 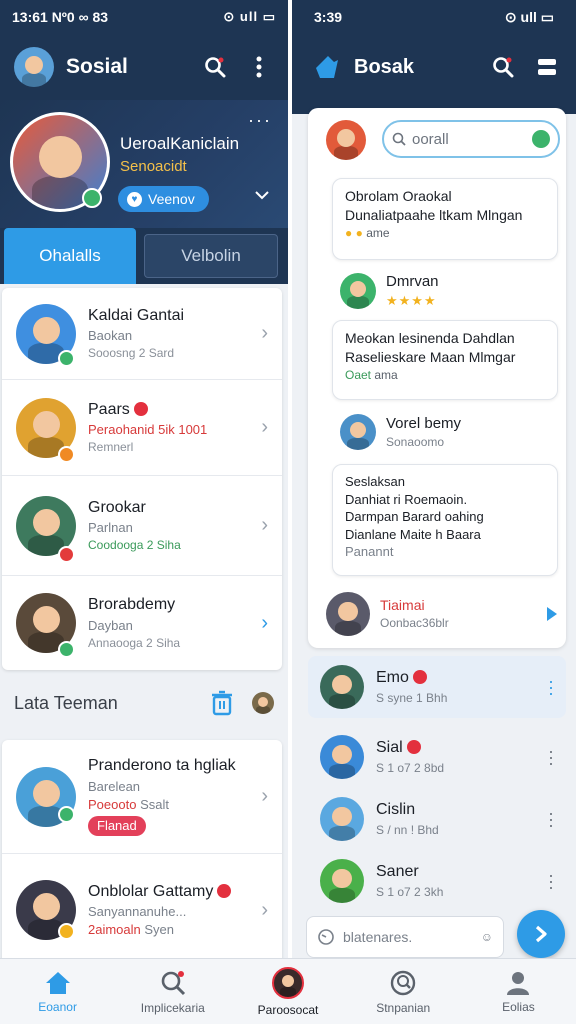 I want to click on friend-meta: Coodooga 2 Siha, so click(x=134, y=545).